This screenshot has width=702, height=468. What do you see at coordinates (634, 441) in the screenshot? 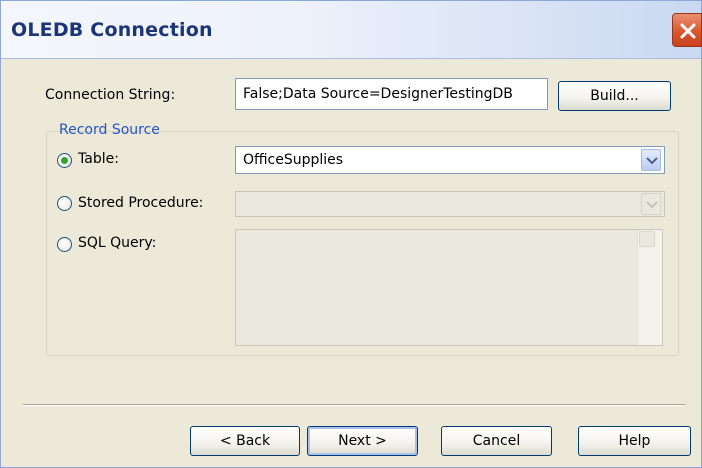
I see `help-button: Help` at bounding box center [634, 441].